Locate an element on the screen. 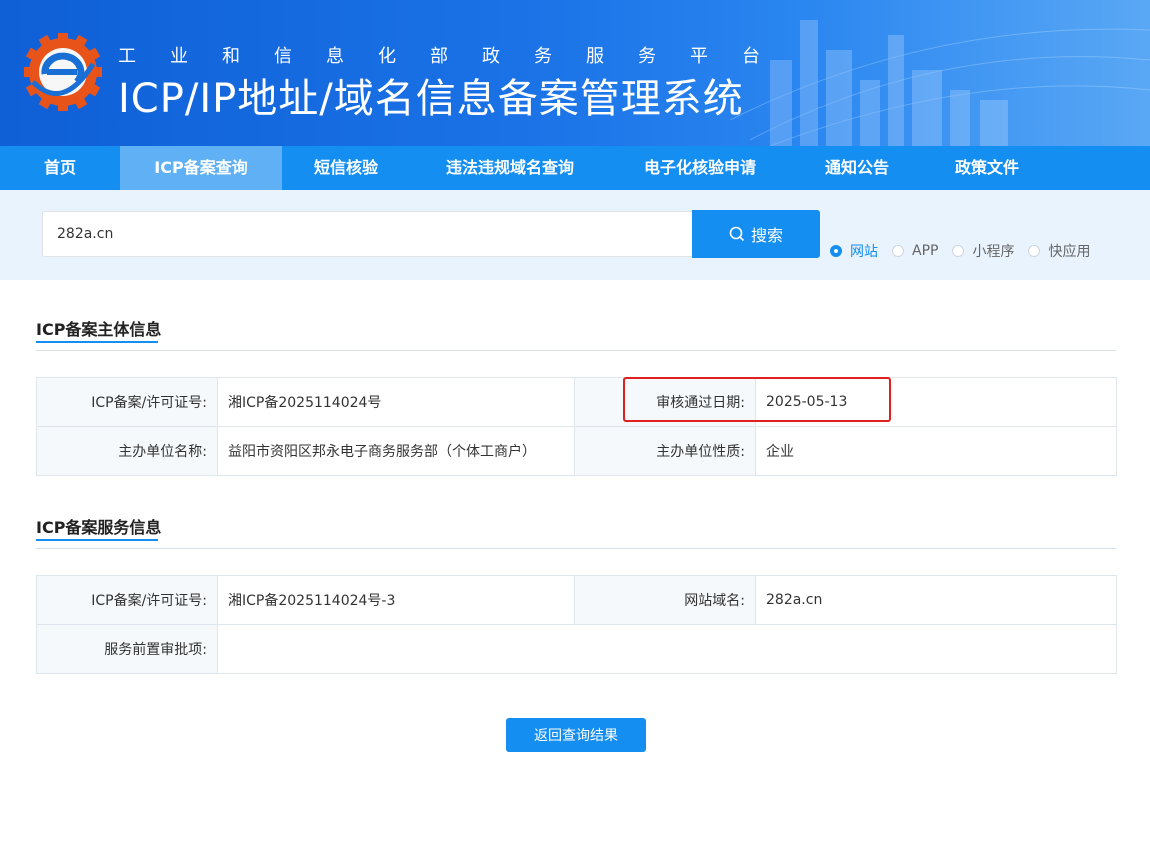 The height and width of the screenshot is (847, 1150). radio-quick-app: 快应用 is located at coordinates (1059, 251).